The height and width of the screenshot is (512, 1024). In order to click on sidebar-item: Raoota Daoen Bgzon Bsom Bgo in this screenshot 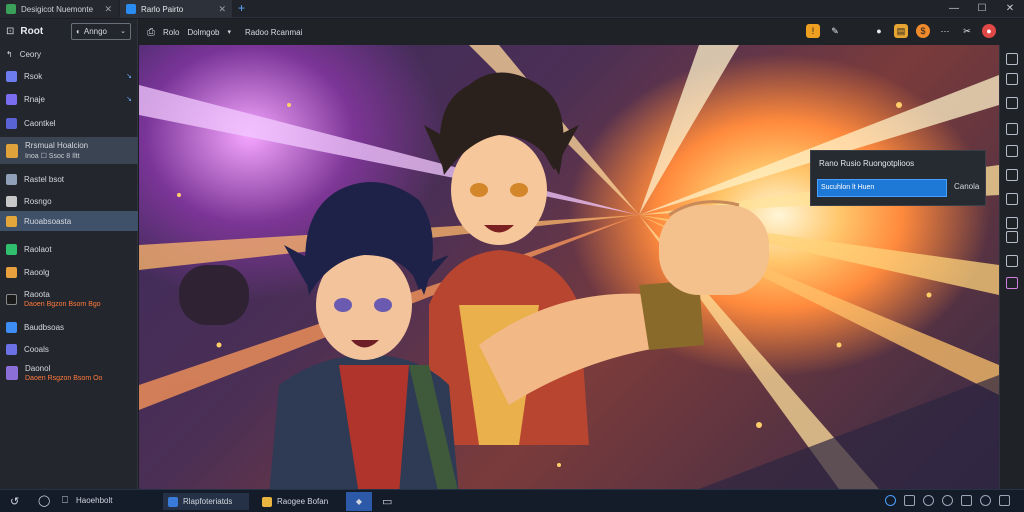, I will do `click(69, 299)`.